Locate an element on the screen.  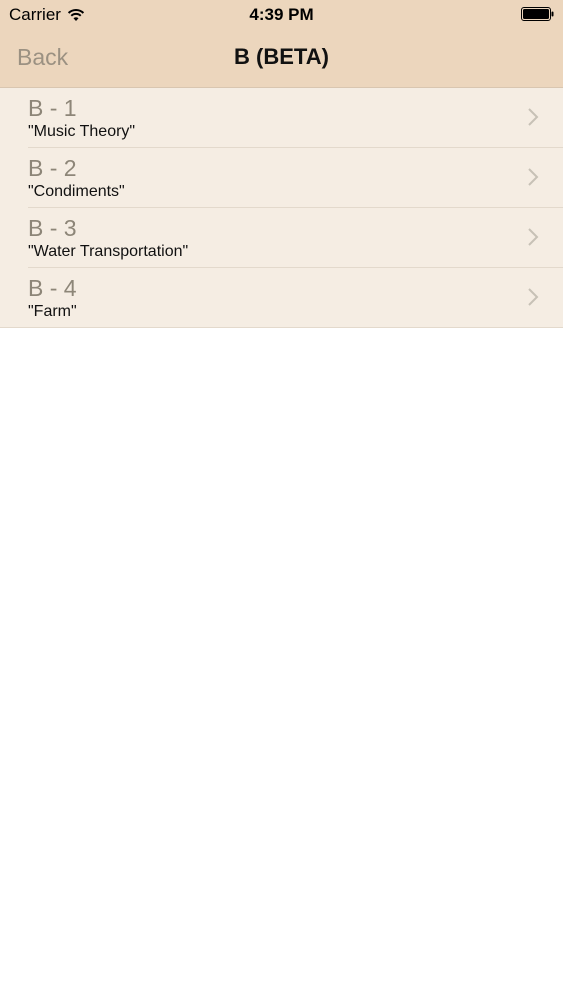
top-bar: Carrier 4:39 PM Back B (BETA) is located at coordinates (281, 44).